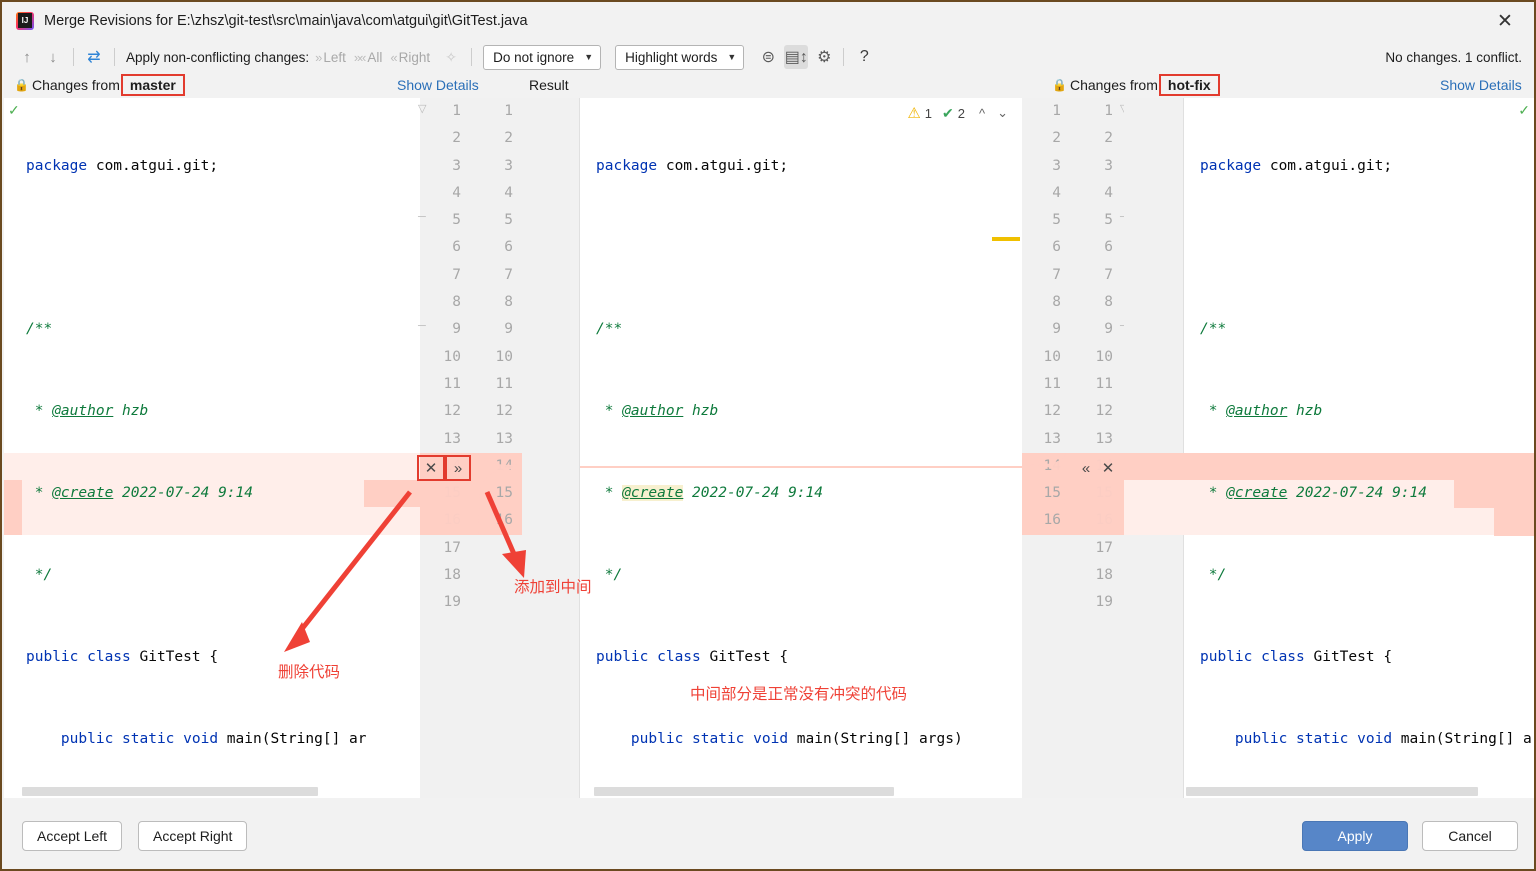  I want to click on apply-nonconflicting-label: Apply non-conflicting changes:, so click(218, 57).